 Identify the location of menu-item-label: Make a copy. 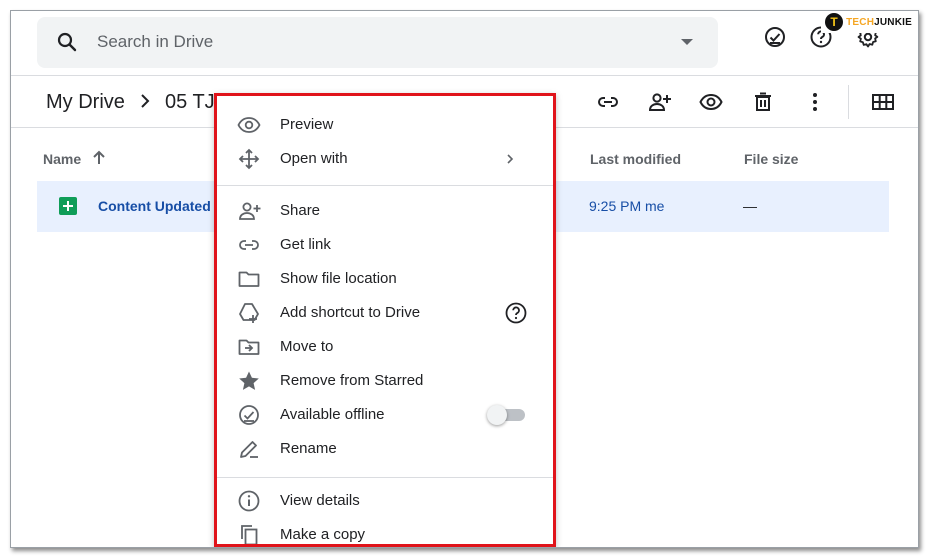
(323, 534).